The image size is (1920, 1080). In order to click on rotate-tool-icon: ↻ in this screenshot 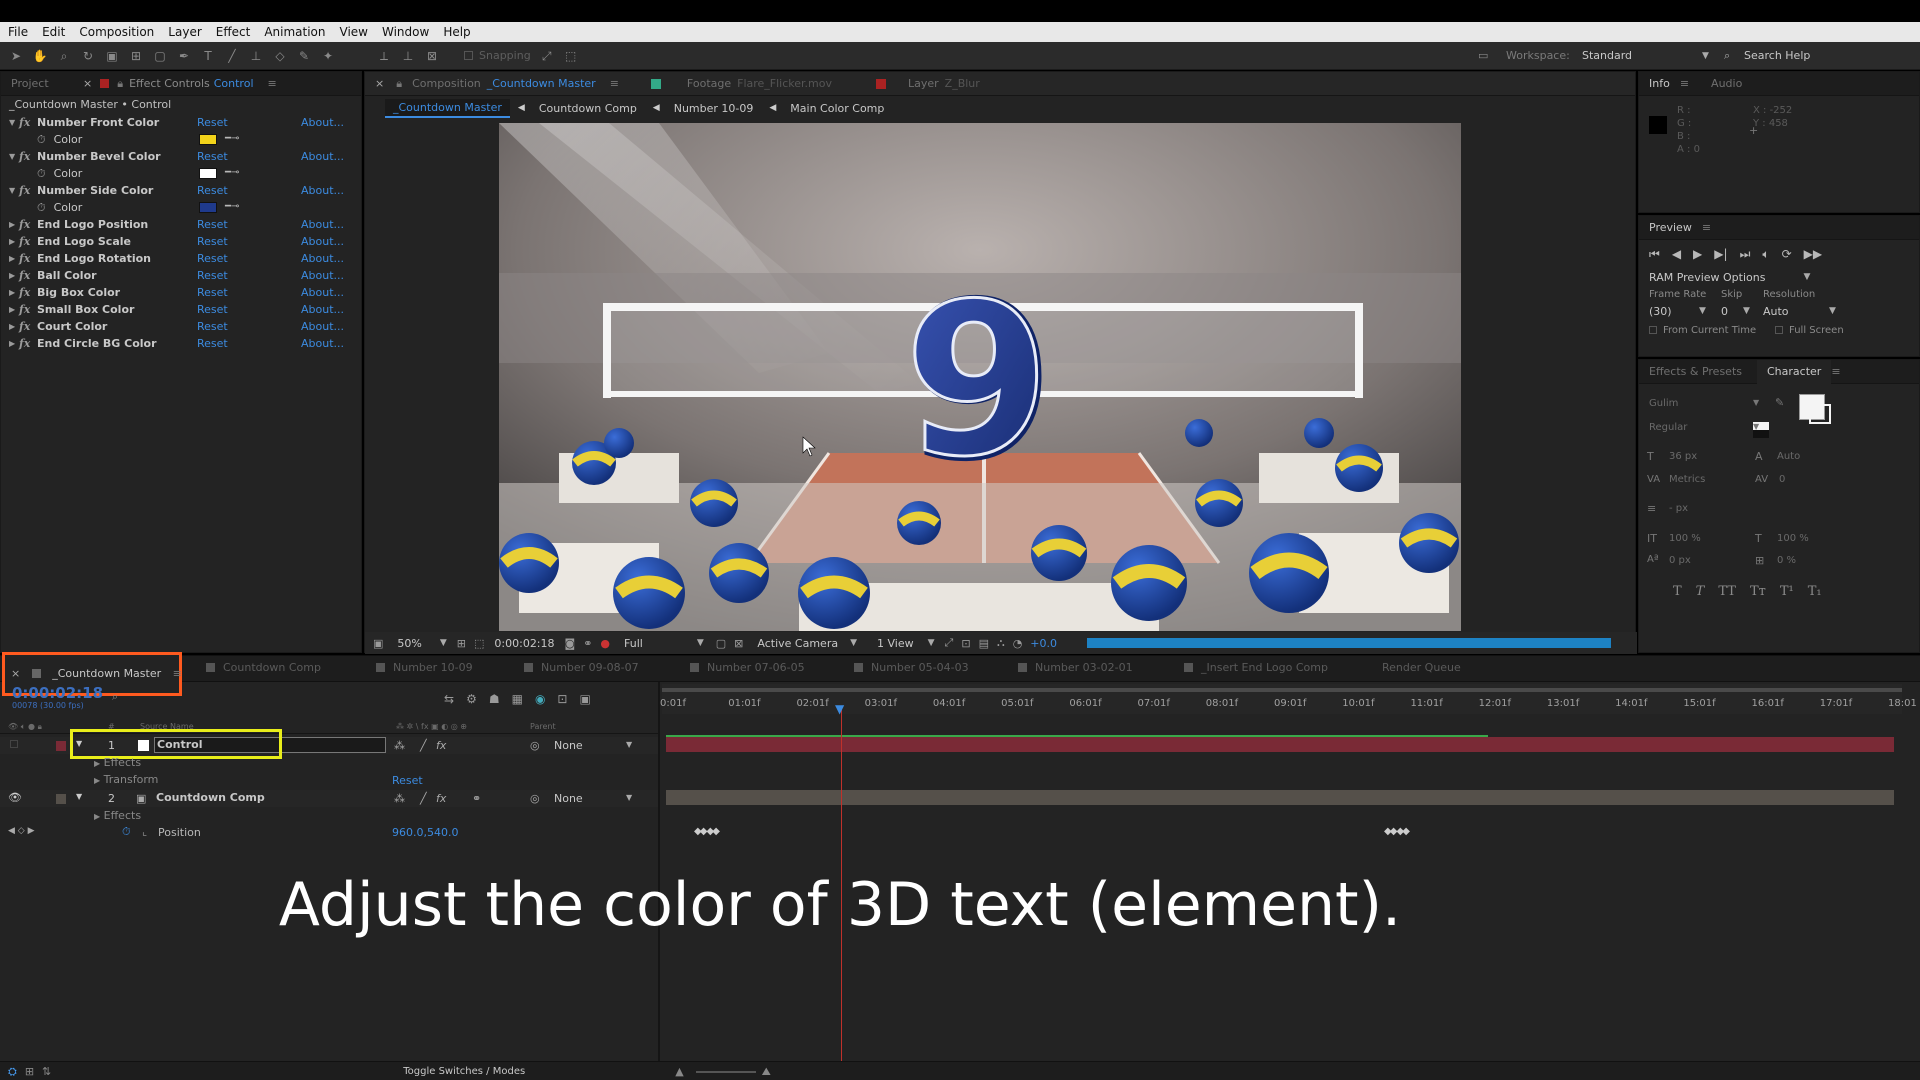, I will do `click(88, 56)`.